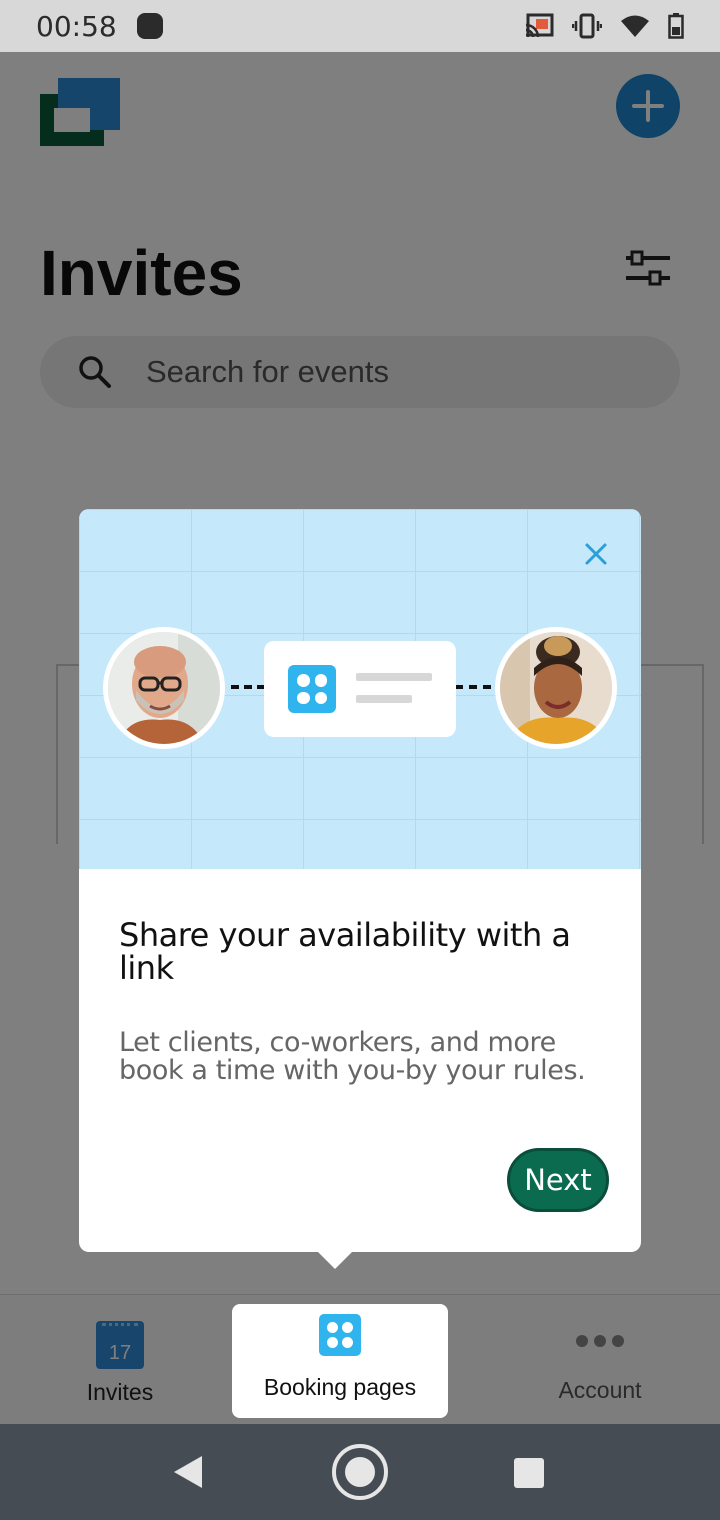 Image resolution: width=720 pixels, height=1520 pixels. I want to click on home-icon, so click(360, 1472).